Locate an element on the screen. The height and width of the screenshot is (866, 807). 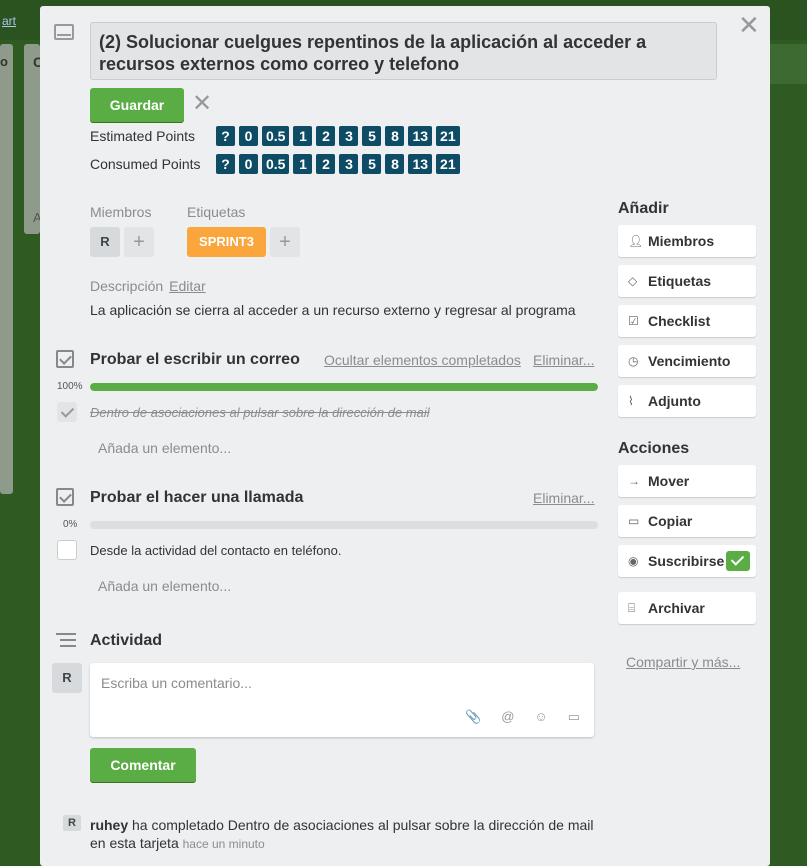
add-labels-button: ◇ Etiquetas is located at coordinates (687, 281).